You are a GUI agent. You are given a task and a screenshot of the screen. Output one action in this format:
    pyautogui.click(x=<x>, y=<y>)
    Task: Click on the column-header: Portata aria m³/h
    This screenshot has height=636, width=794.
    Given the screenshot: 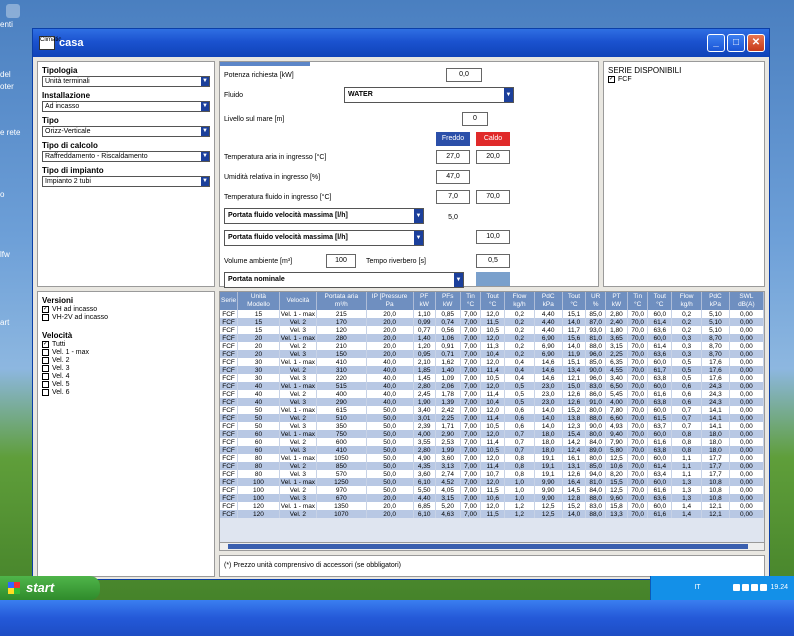 What is the action you would take?
    pyautogui.click(x=341, y=301)
    